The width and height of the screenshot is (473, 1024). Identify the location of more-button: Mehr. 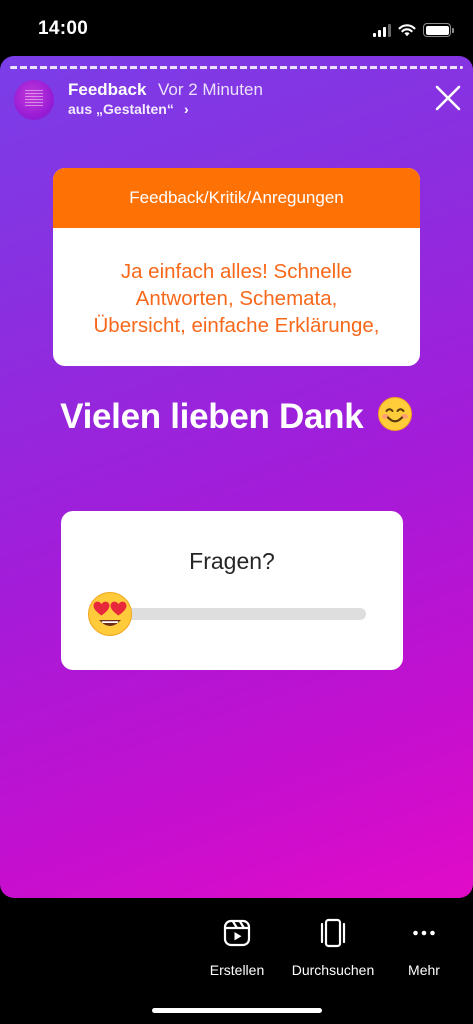
(424, 947).